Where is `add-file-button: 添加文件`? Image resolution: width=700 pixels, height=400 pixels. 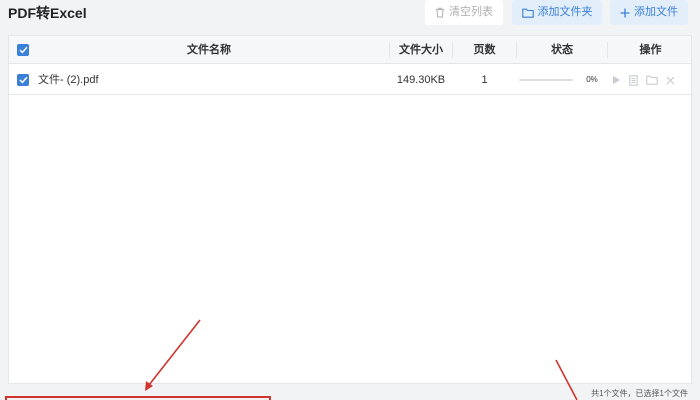 add-file-button: 添加文件 is located at coordinates (649, 12).